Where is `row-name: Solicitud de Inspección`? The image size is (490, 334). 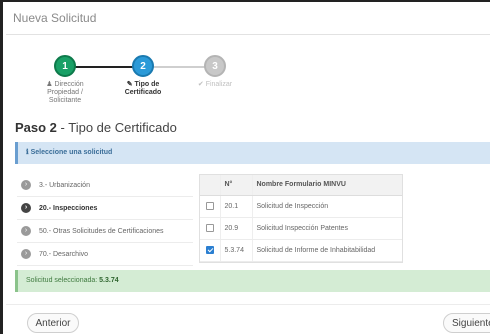
row-name: Solicitud de Inspección is located at coordinates (327, 206).